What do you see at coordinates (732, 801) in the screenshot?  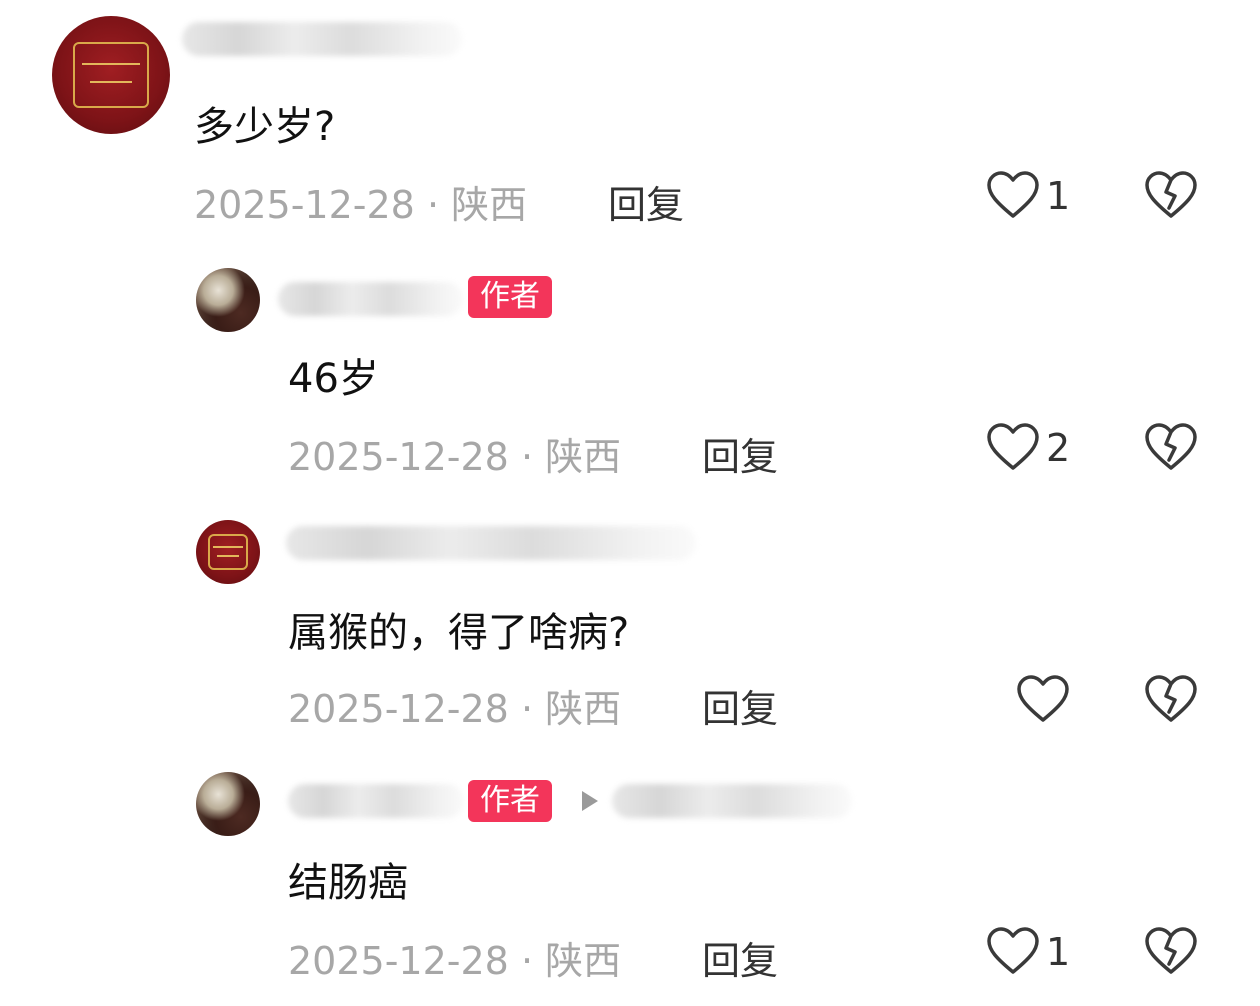 I see `reply-to-username-blurred` at bounding box center [732, 801].